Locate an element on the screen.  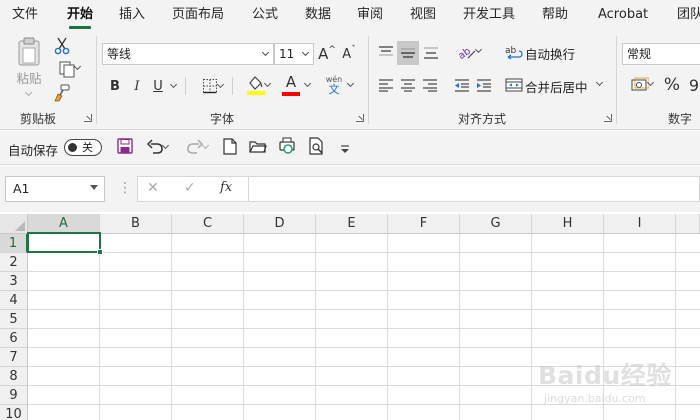
phonetic-char: 文 is located at coordinates (334, 89).